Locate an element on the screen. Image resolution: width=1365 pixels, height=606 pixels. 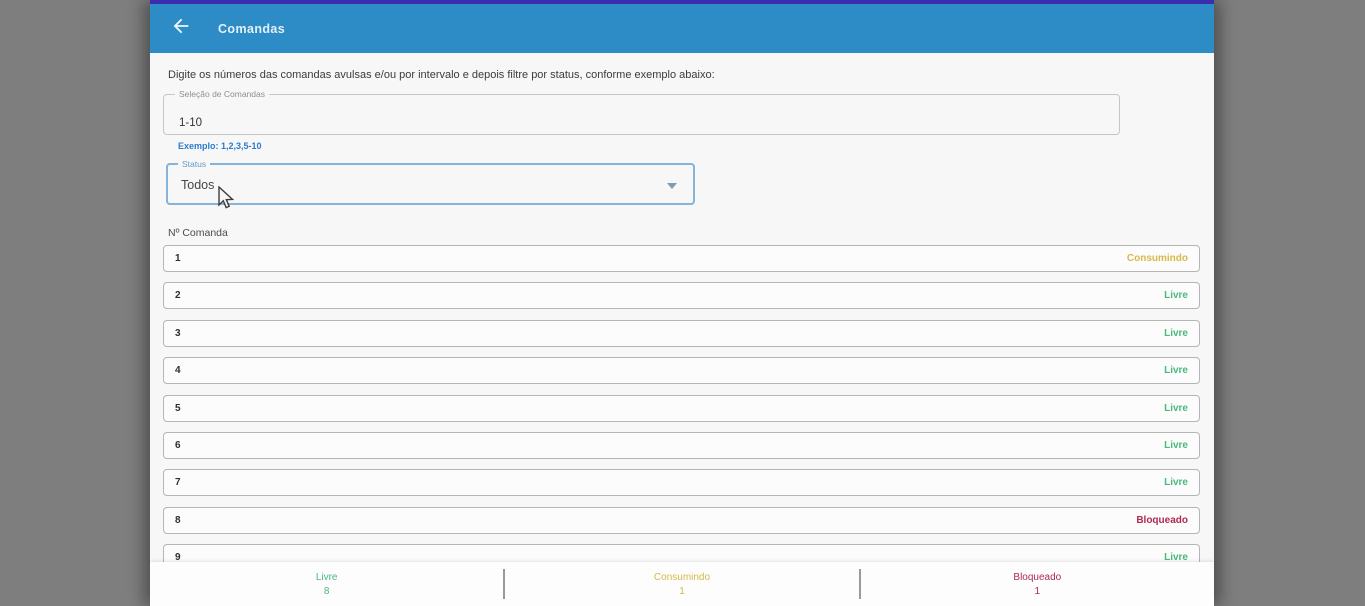
summary-livre-label: Livre is located at coordinates (326, 577).